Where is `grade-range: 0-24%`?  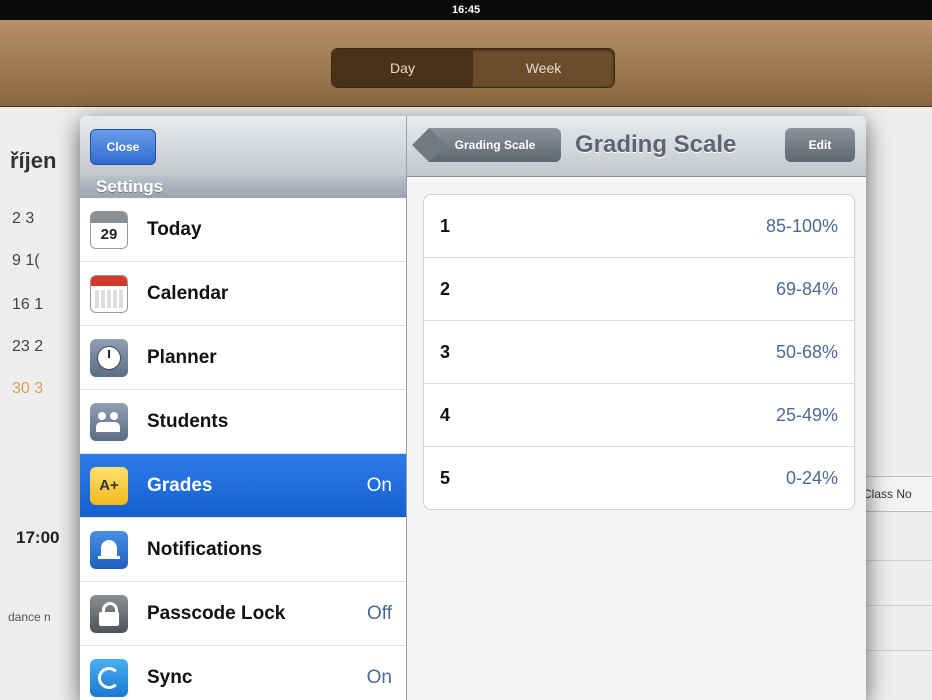
grade-range: 0-24% is located at coordinates (811, 478).